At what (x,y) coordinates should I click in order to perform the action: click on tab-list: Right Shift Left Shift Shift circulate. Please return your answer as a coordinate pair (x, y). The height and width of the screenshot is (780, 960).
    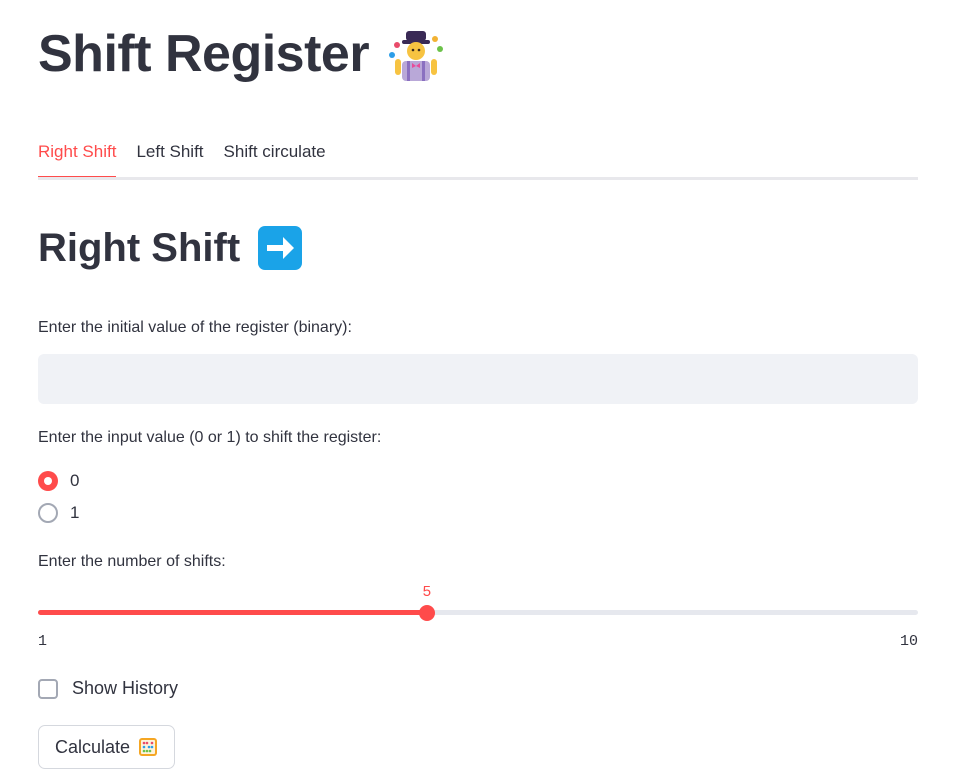
    Looking at the image, I should click on (478, 158).